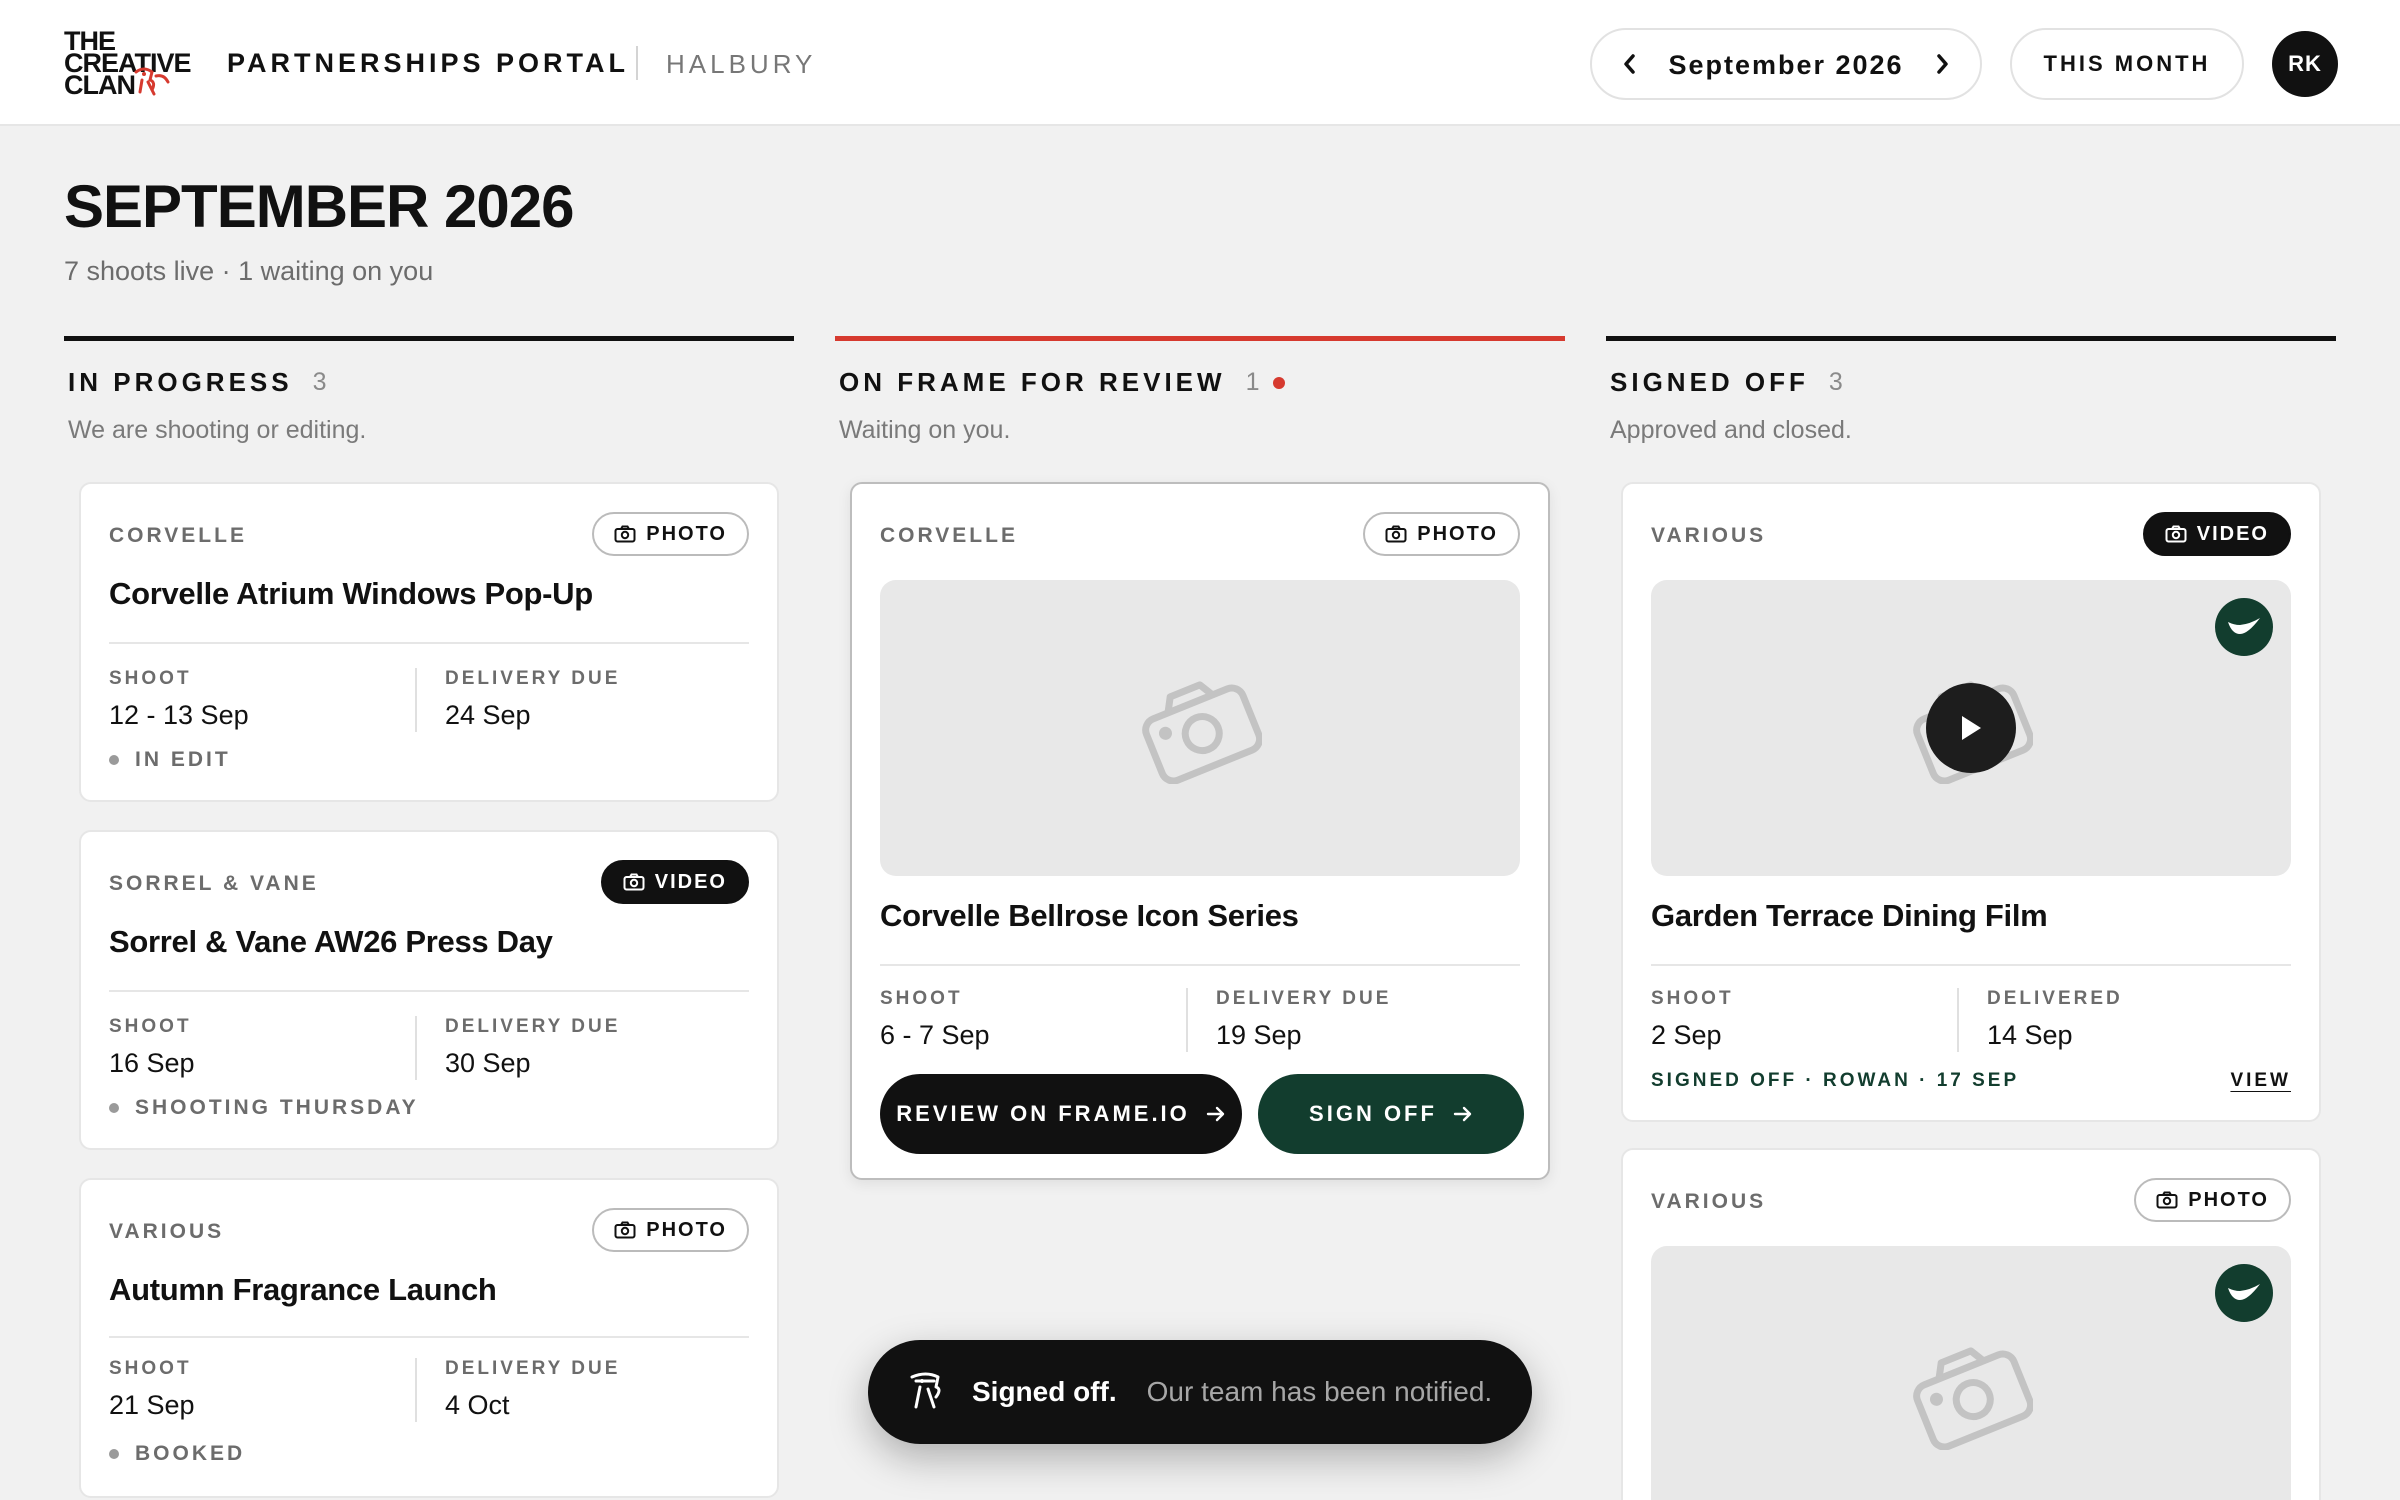 The image size is (2400, 1500). What do you see at coordinates (152, 1063) in the screenshot?
I see `shoot-date: 16 Sep` at bounding box center [152, 1063].